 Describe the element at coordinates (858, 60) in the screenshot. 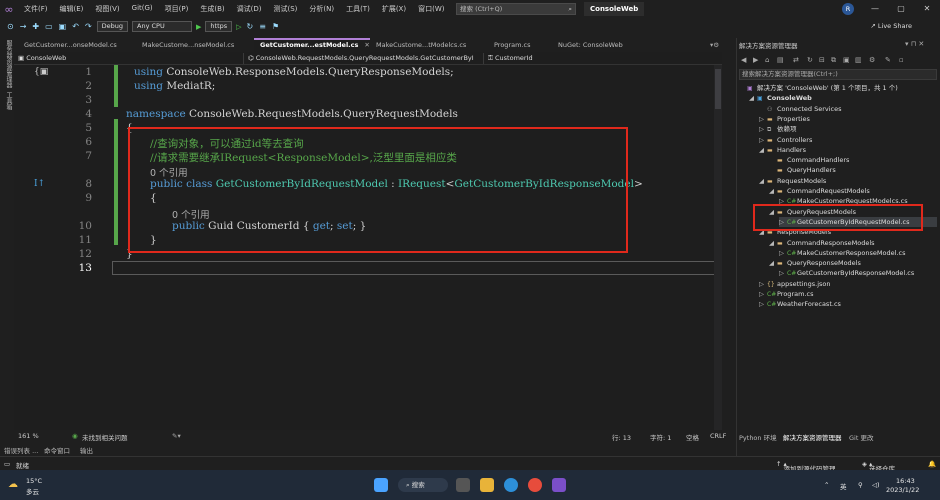

I see `preview-icon: ▥` at that location.